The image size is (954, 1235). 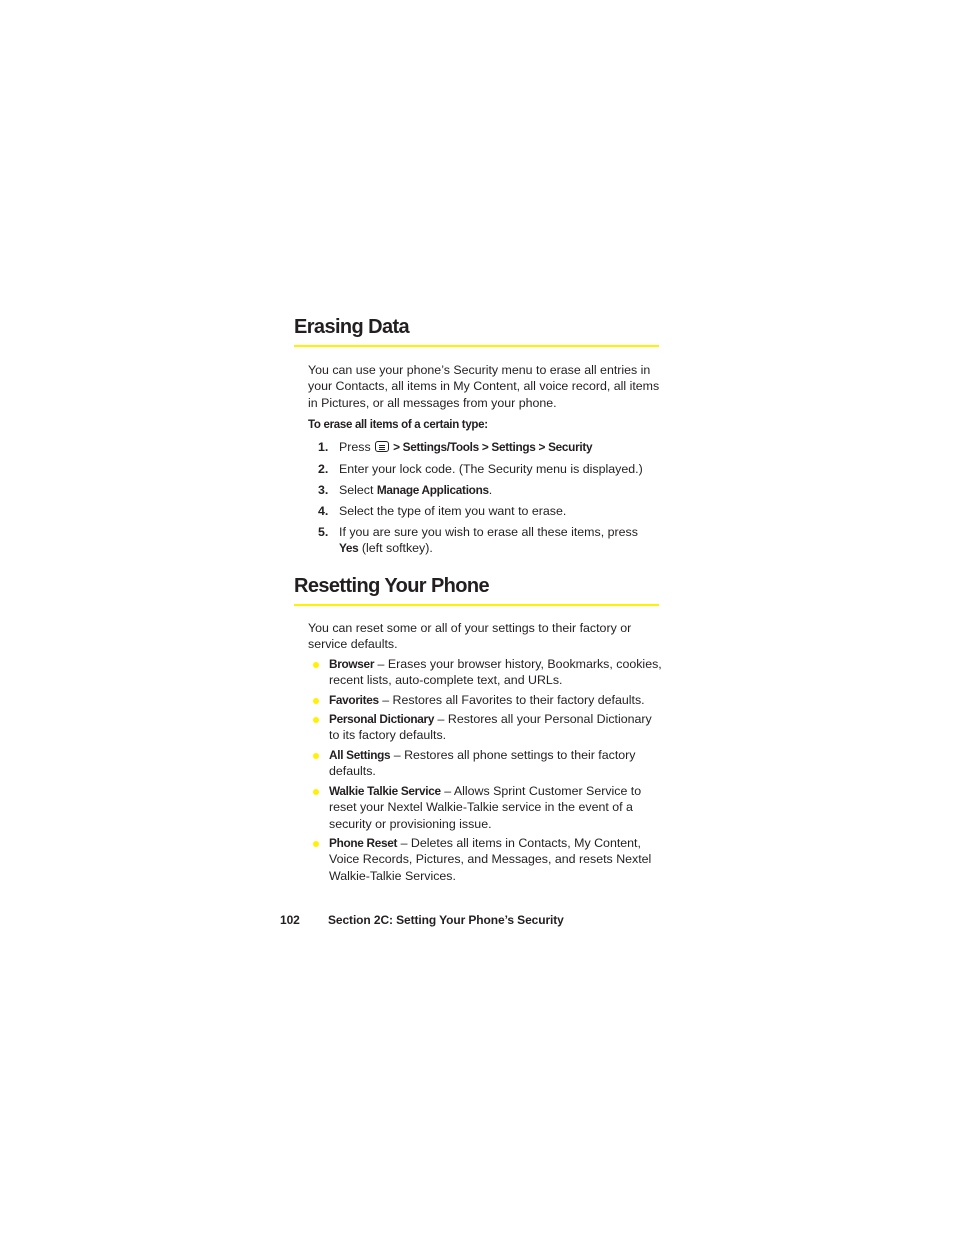 What do you see at coordinates (382, 719) in the screenshot?
I see `bullet-term: Personal Dictionary` at bounding box center [382, 719].